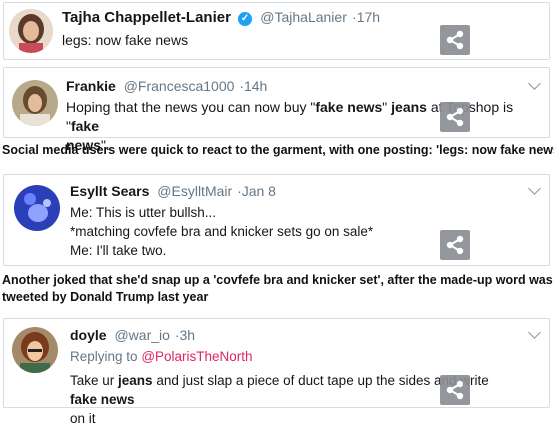 This screenshot has width=554, height=428. I want to click on text-segment: on it, so click(83, 418).